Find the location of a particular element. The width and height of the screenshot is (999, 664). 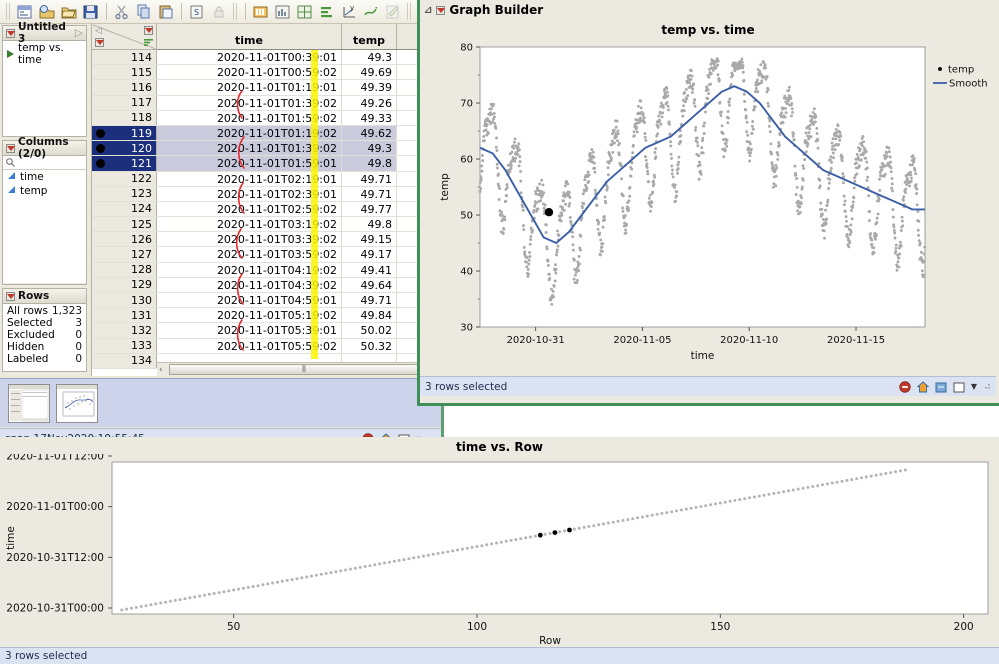

cell-time: 2020-11-01T01:19:01 is located at coordinates (249, 87).